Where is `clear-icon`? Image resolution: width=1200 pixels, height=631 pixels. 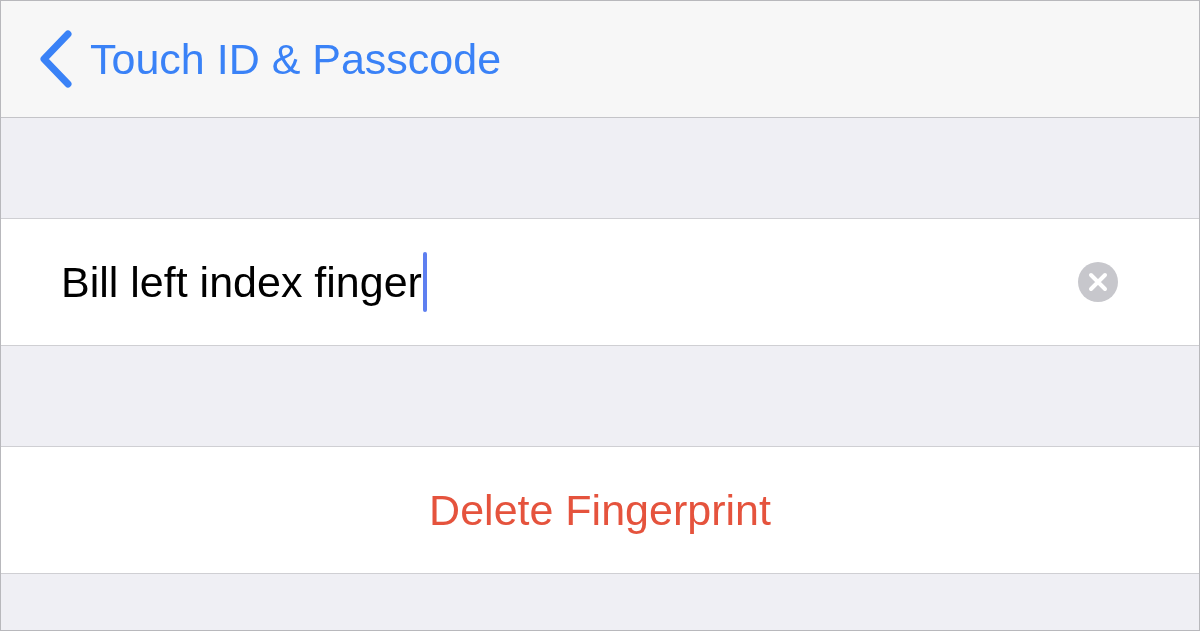 clear-icon is located at coordinates (1098, 282).